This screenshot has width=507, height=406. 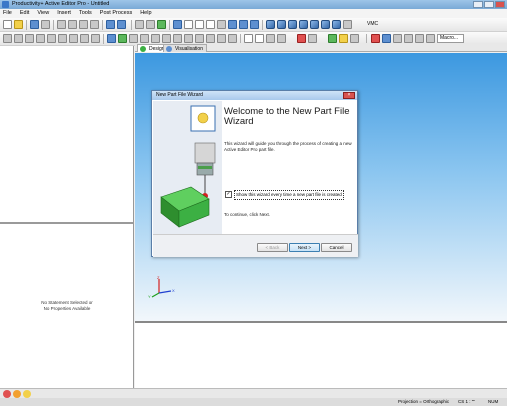 I want to click on zoom-window-icon, so click(x=232, y=24).